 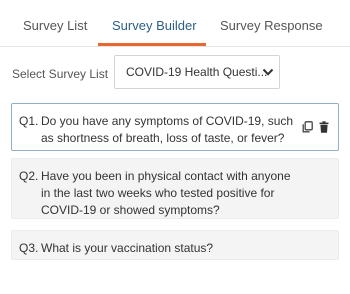 I want to click on tab-survey-response: Survey Response, so click(x=271, y=26).